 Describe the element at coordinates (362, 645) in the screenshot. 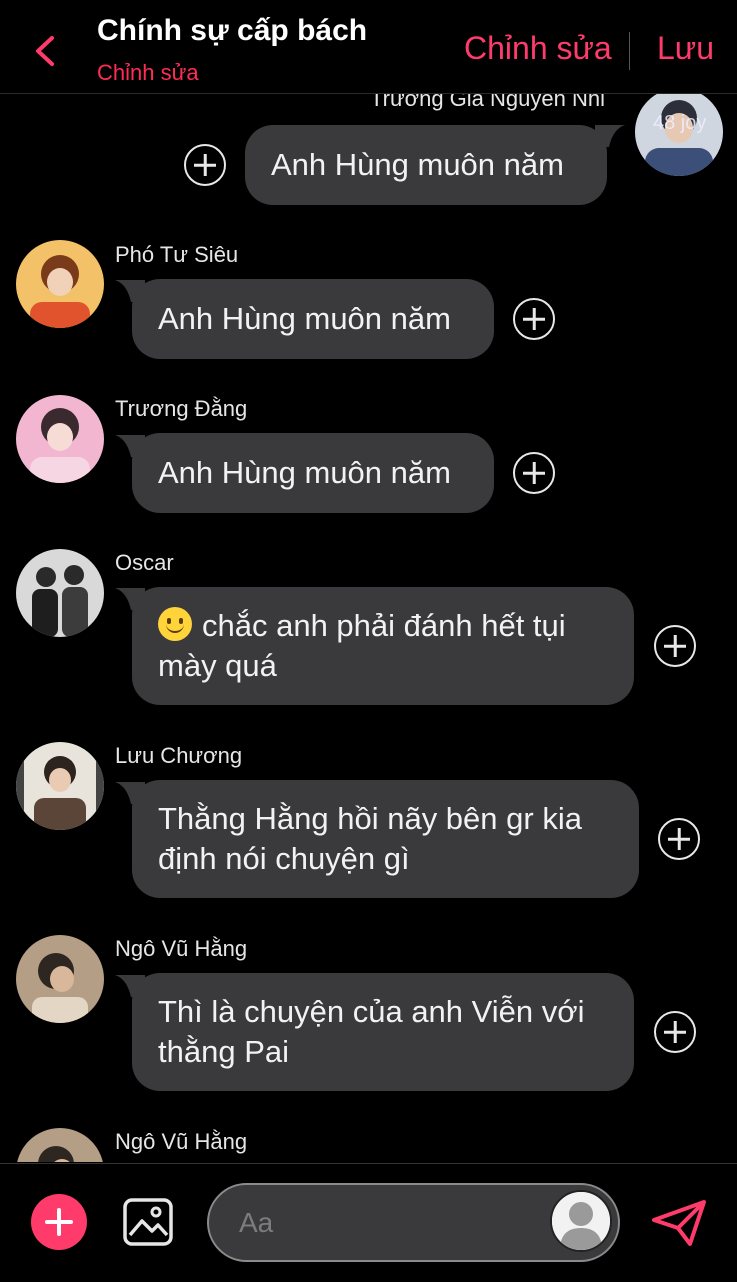

I see `message-text: chắc anh phải đánh hết tụi mày quá` at that location.